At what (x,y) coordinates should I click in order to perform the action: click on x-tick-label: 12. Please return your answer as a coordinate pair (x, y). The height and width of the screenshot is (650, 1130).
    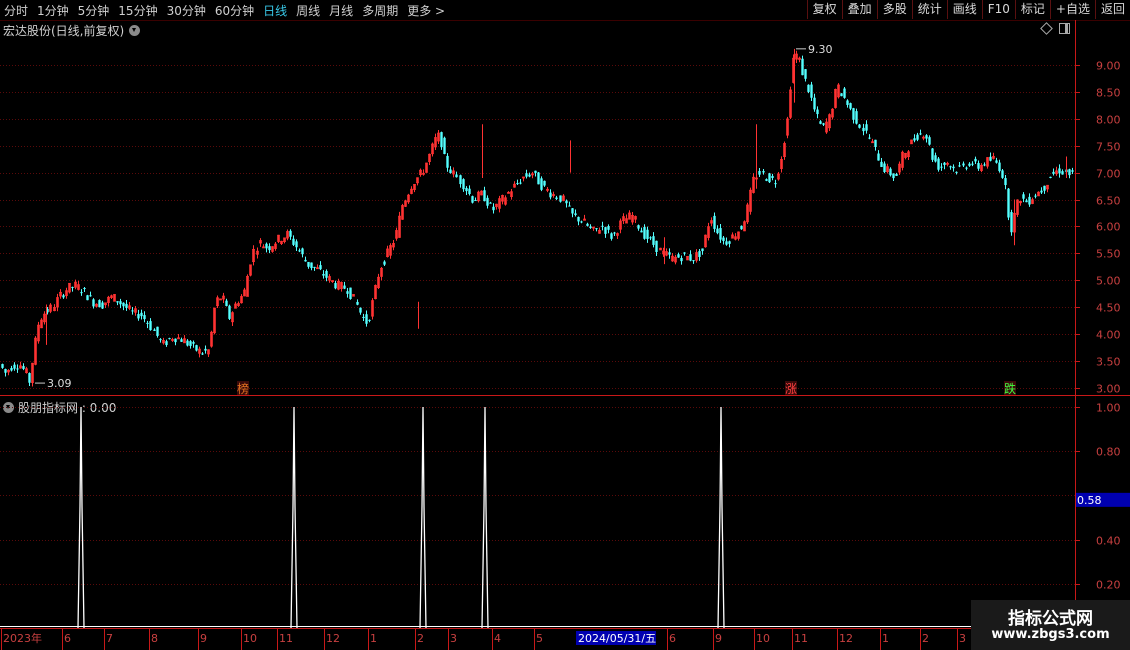
    Looking at the image, I should click on (333, 638).